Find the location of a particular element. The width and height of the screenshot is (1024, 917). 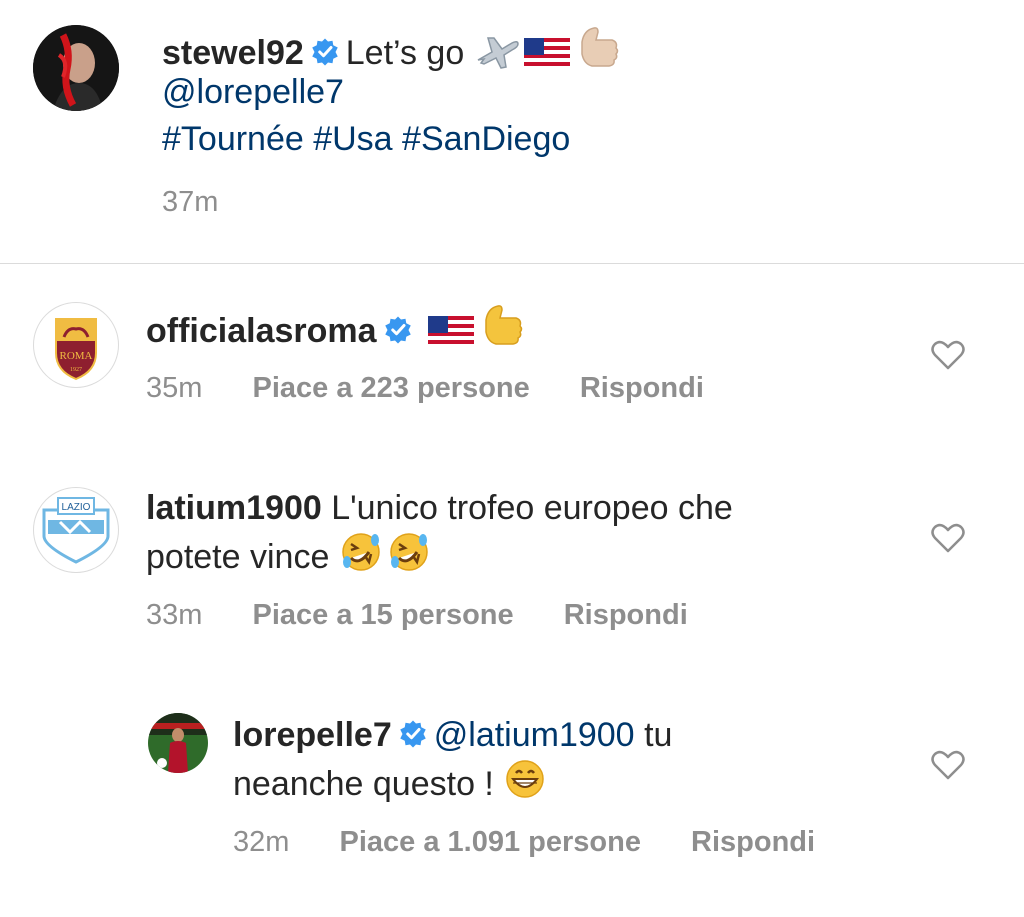

latium1900-avatar: LAZIO is located at coordinates (76, 530).